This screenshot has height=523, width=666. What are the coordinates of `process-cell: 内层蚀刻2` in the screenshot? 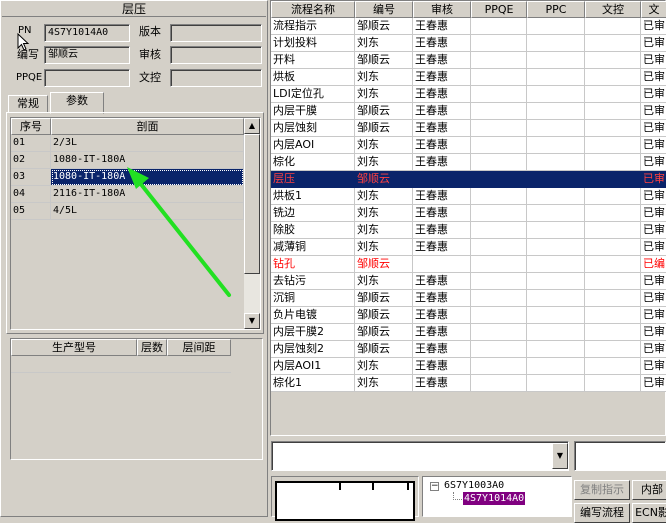 It's located at (313, 349).